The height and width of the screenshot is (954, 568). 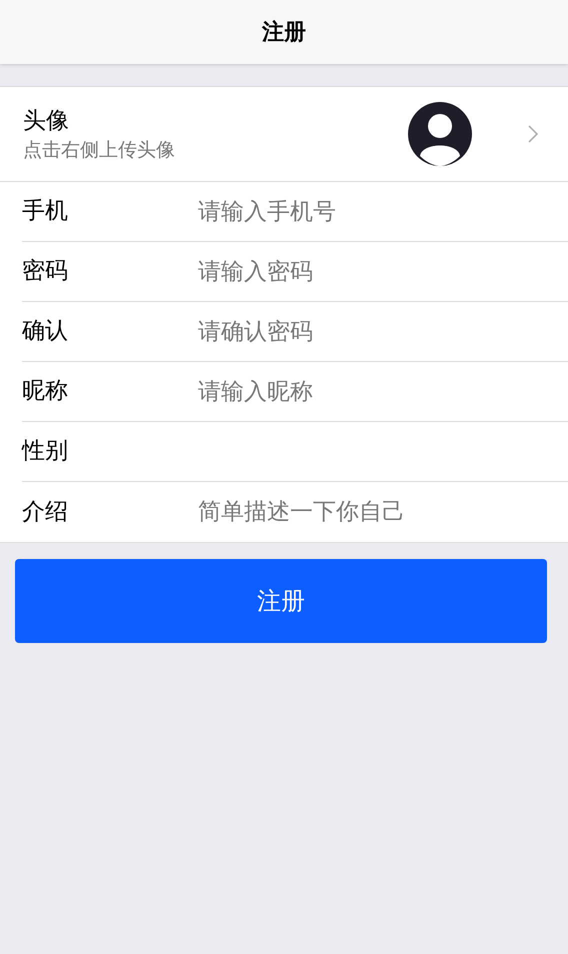 I want to click on field-label: 确认, so click(x=45, y=331).